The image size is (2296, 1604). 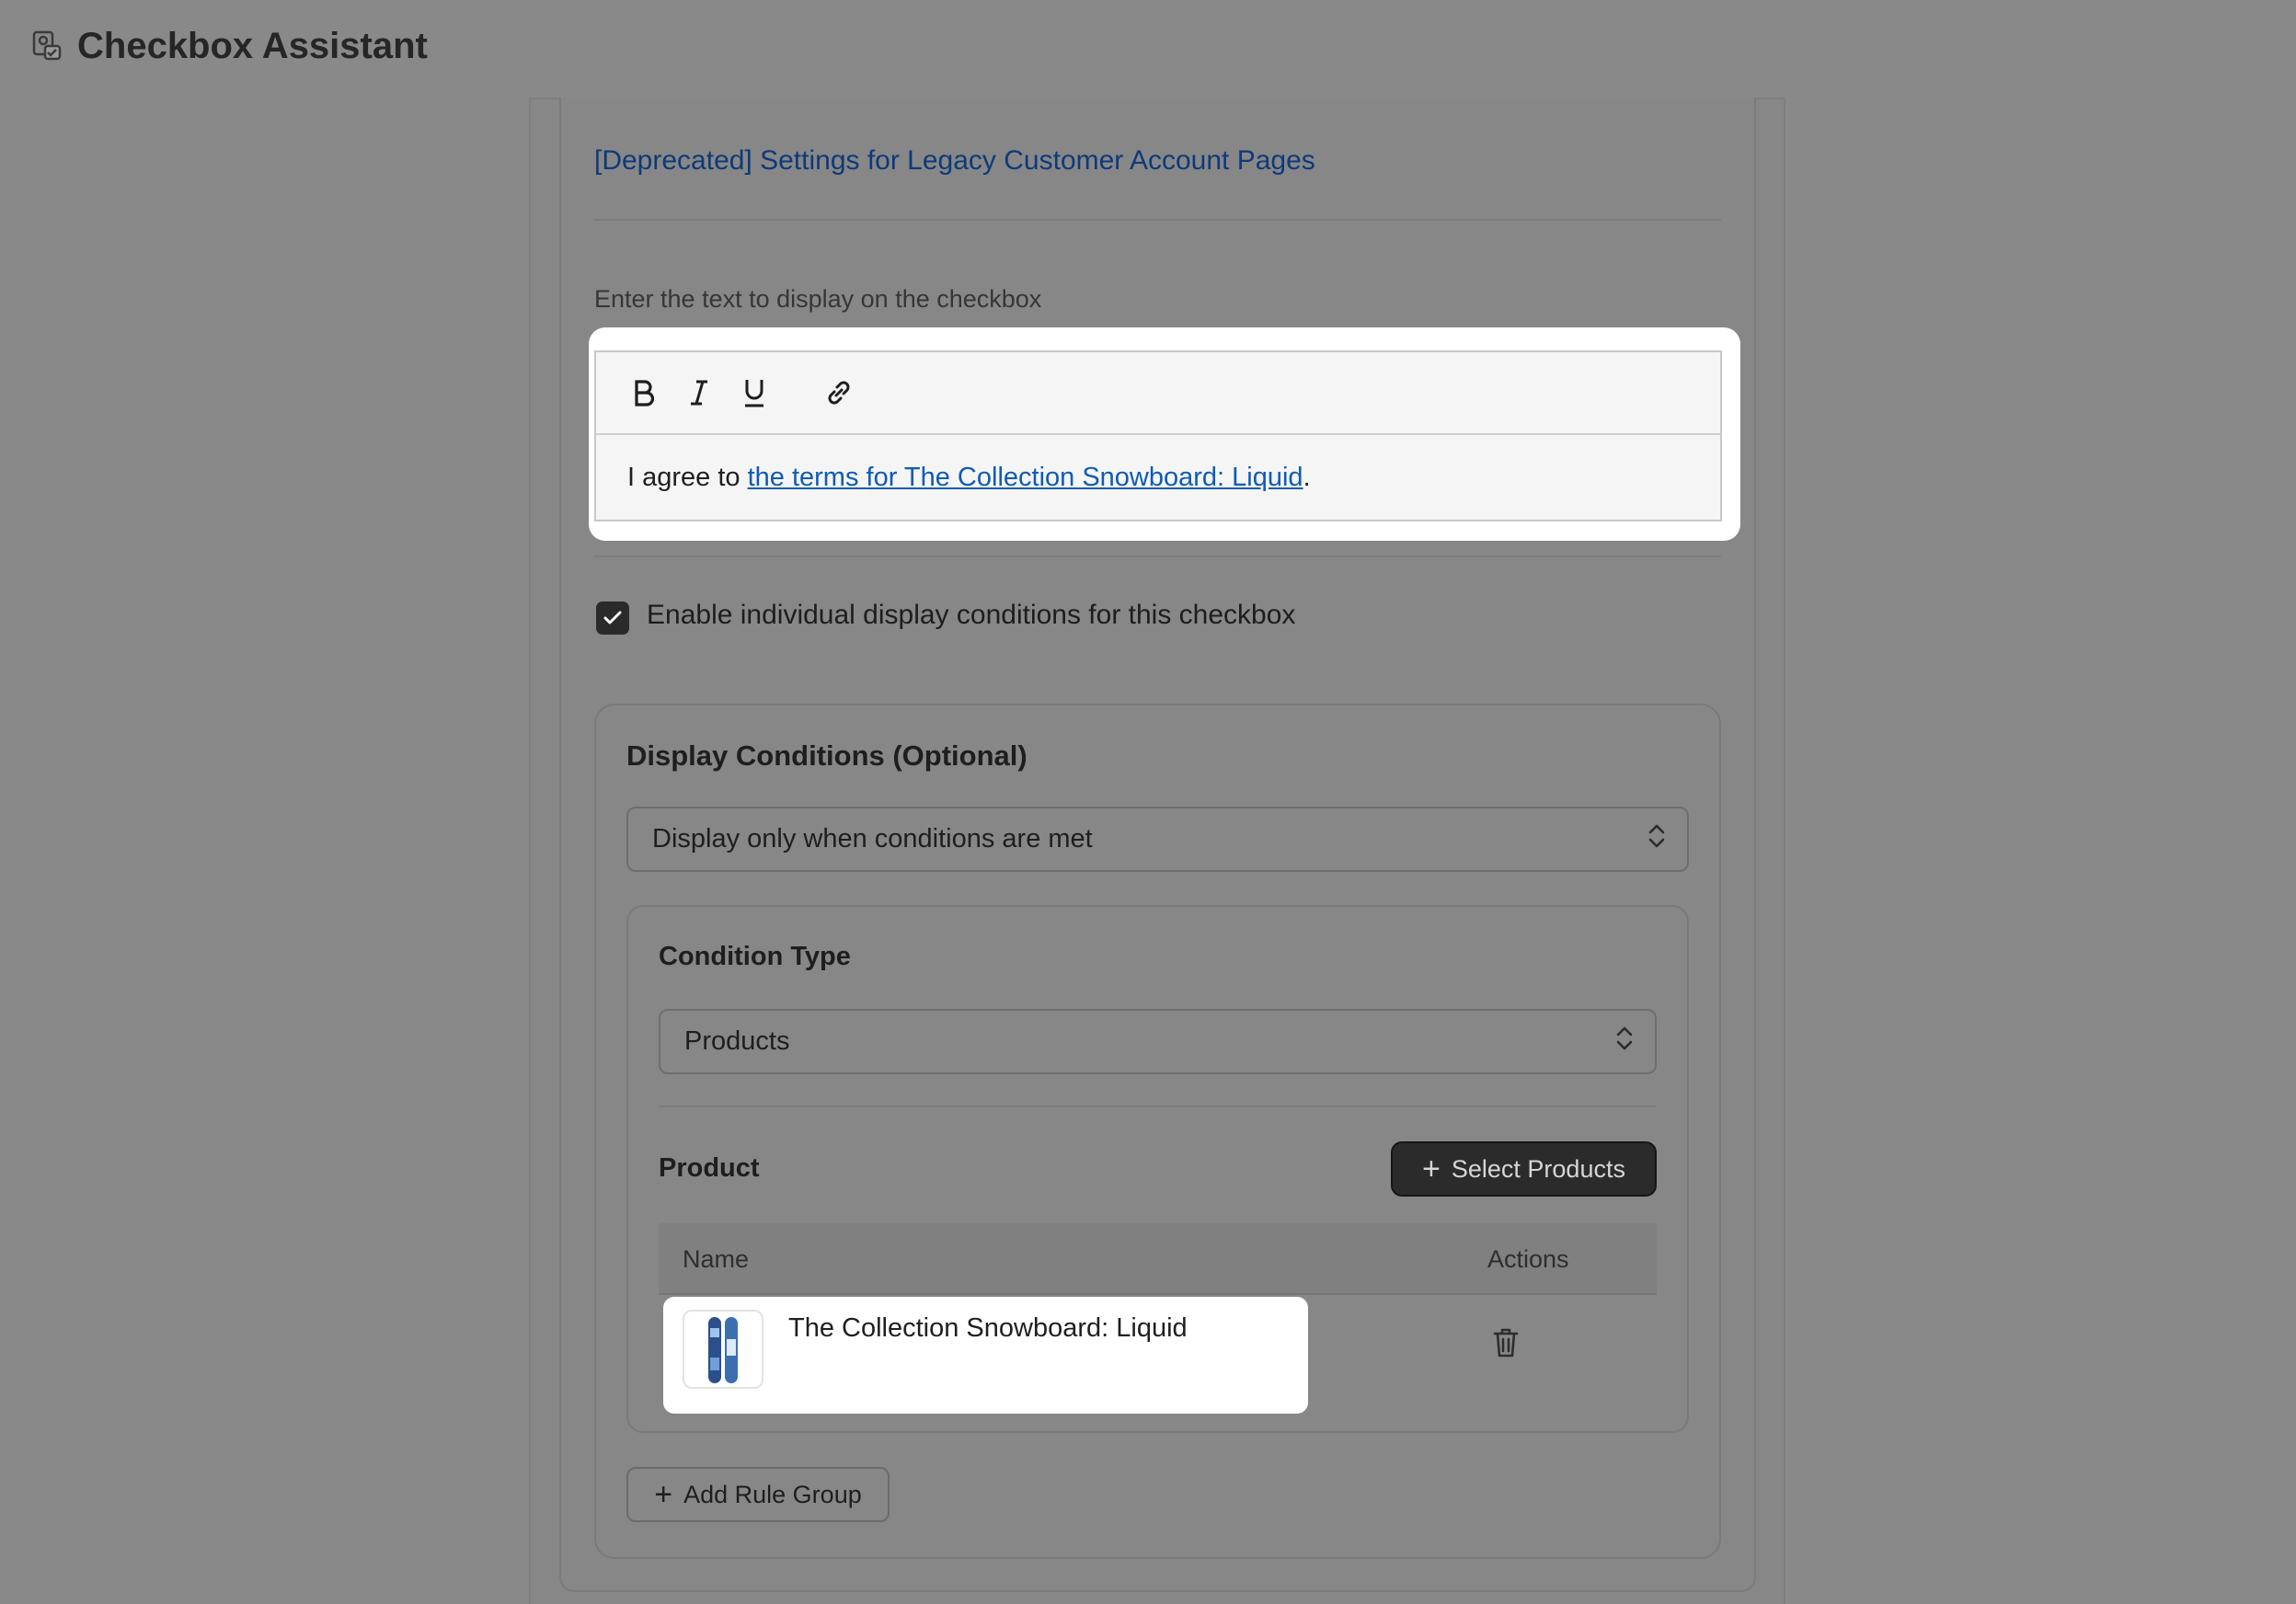 I want to click on enable-conditions-checkbox, so click(x=612, y=618).